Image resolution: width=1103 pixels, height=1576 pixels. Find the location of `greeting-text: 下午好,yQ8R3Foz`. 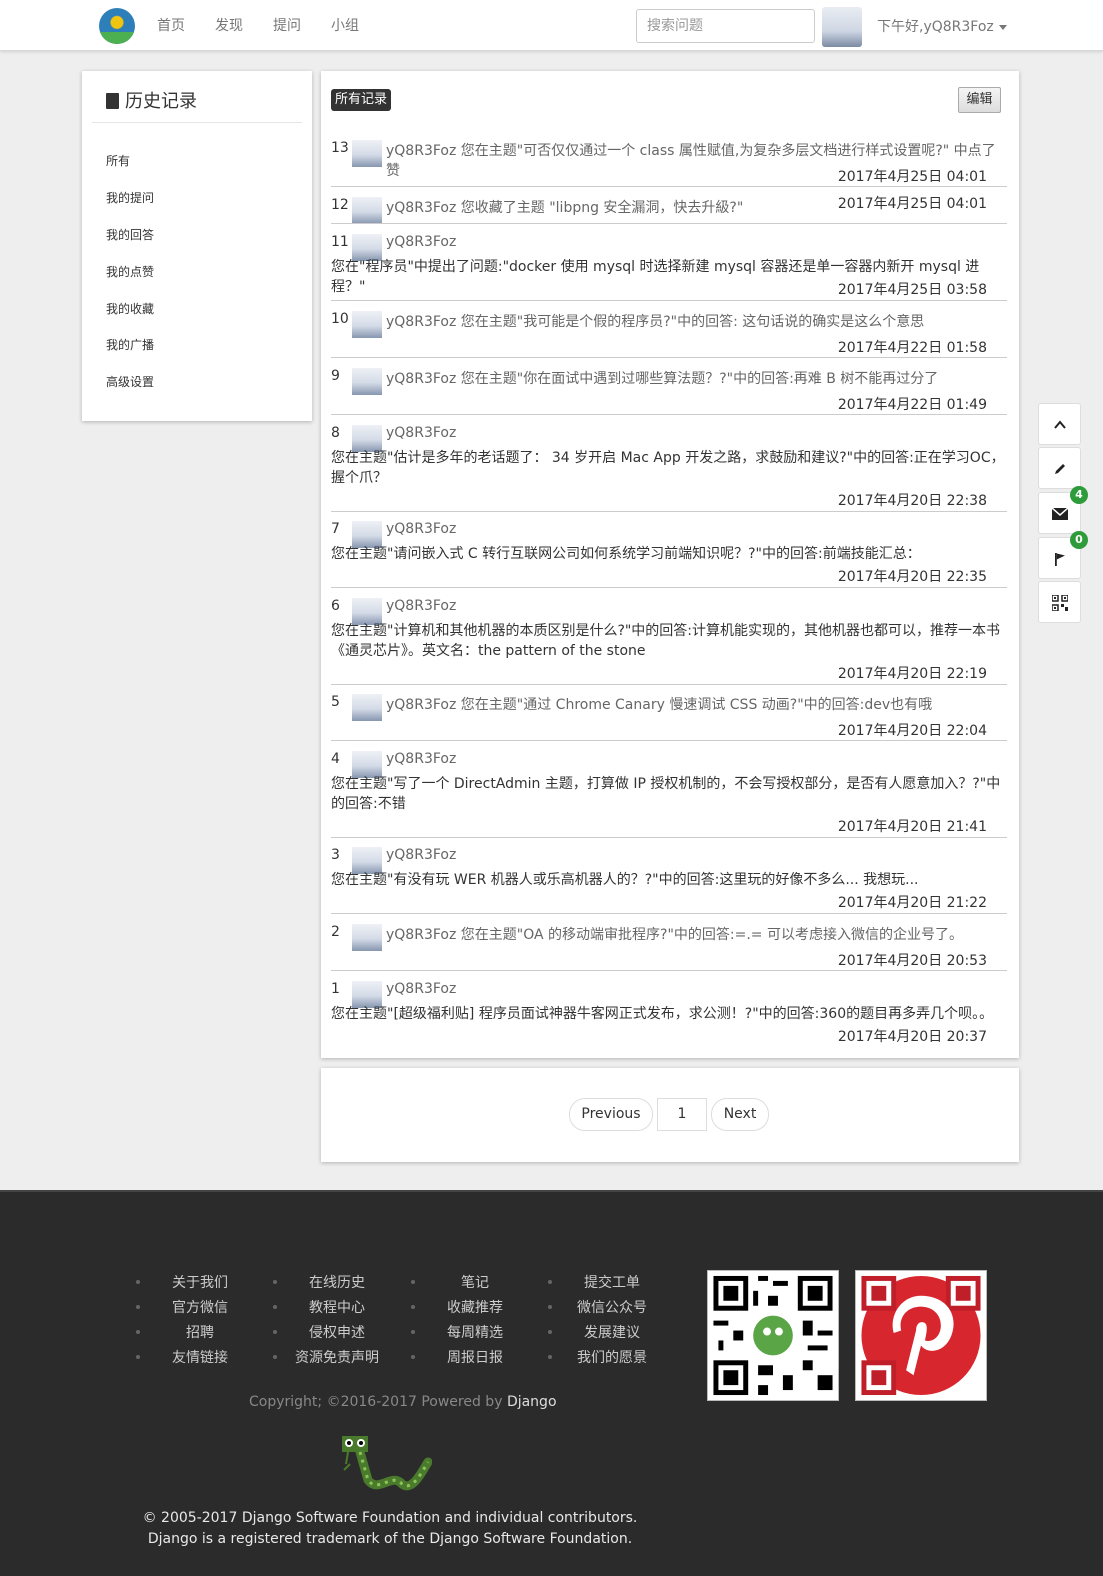

greeting-text: 下午好,yQ8R3Foz is located at coordinates (935, 27).